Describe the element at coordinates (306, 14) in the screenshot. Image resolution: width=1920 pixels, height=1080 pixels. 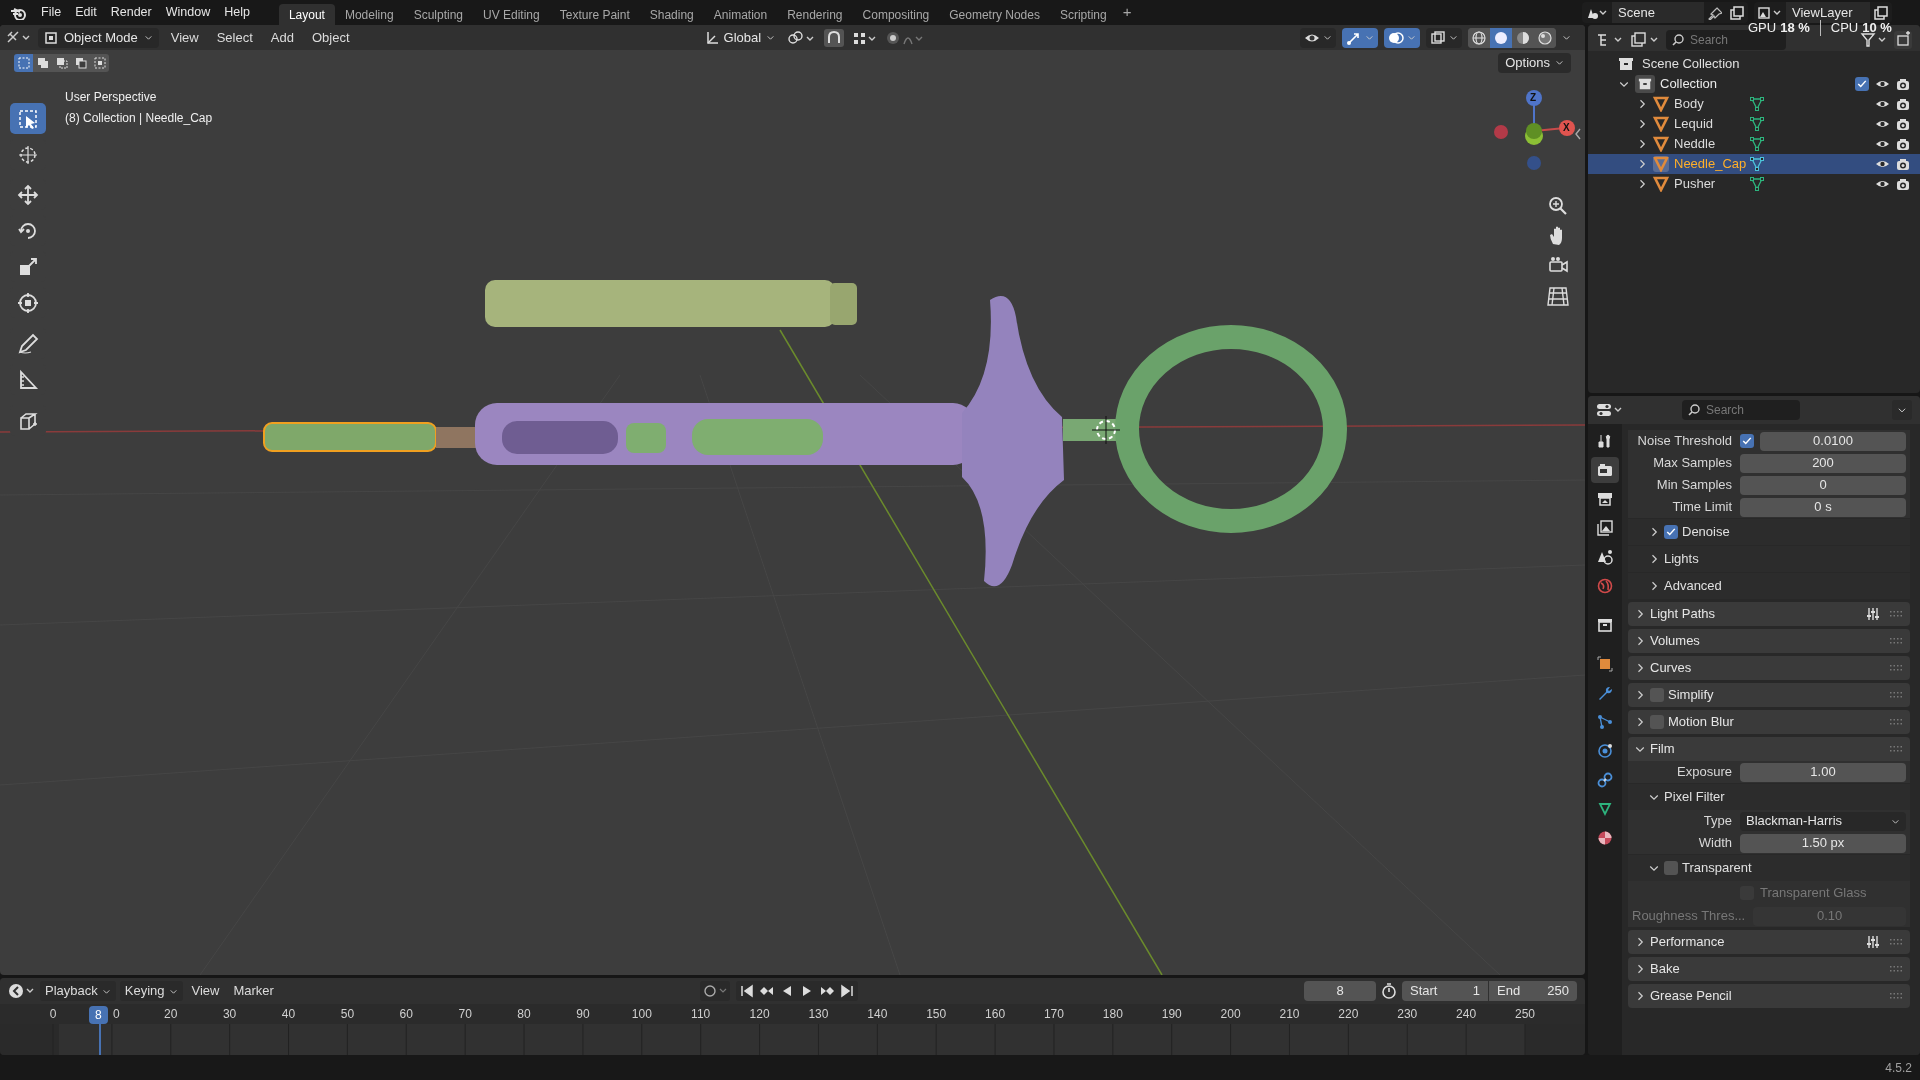
I see `workspace-tab: Layout` at that location.